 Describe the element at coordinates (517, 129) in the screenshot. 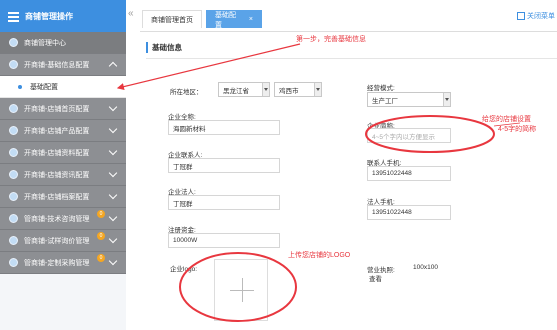

I see `annotation-short-name-2: 4-5字的简称` at that location.